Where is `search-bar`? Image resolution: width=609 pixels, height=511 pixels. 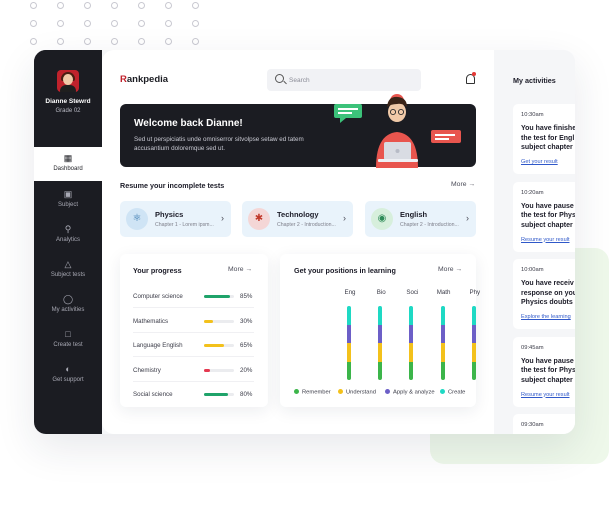 search-bar is located at coordinates (344, 80).